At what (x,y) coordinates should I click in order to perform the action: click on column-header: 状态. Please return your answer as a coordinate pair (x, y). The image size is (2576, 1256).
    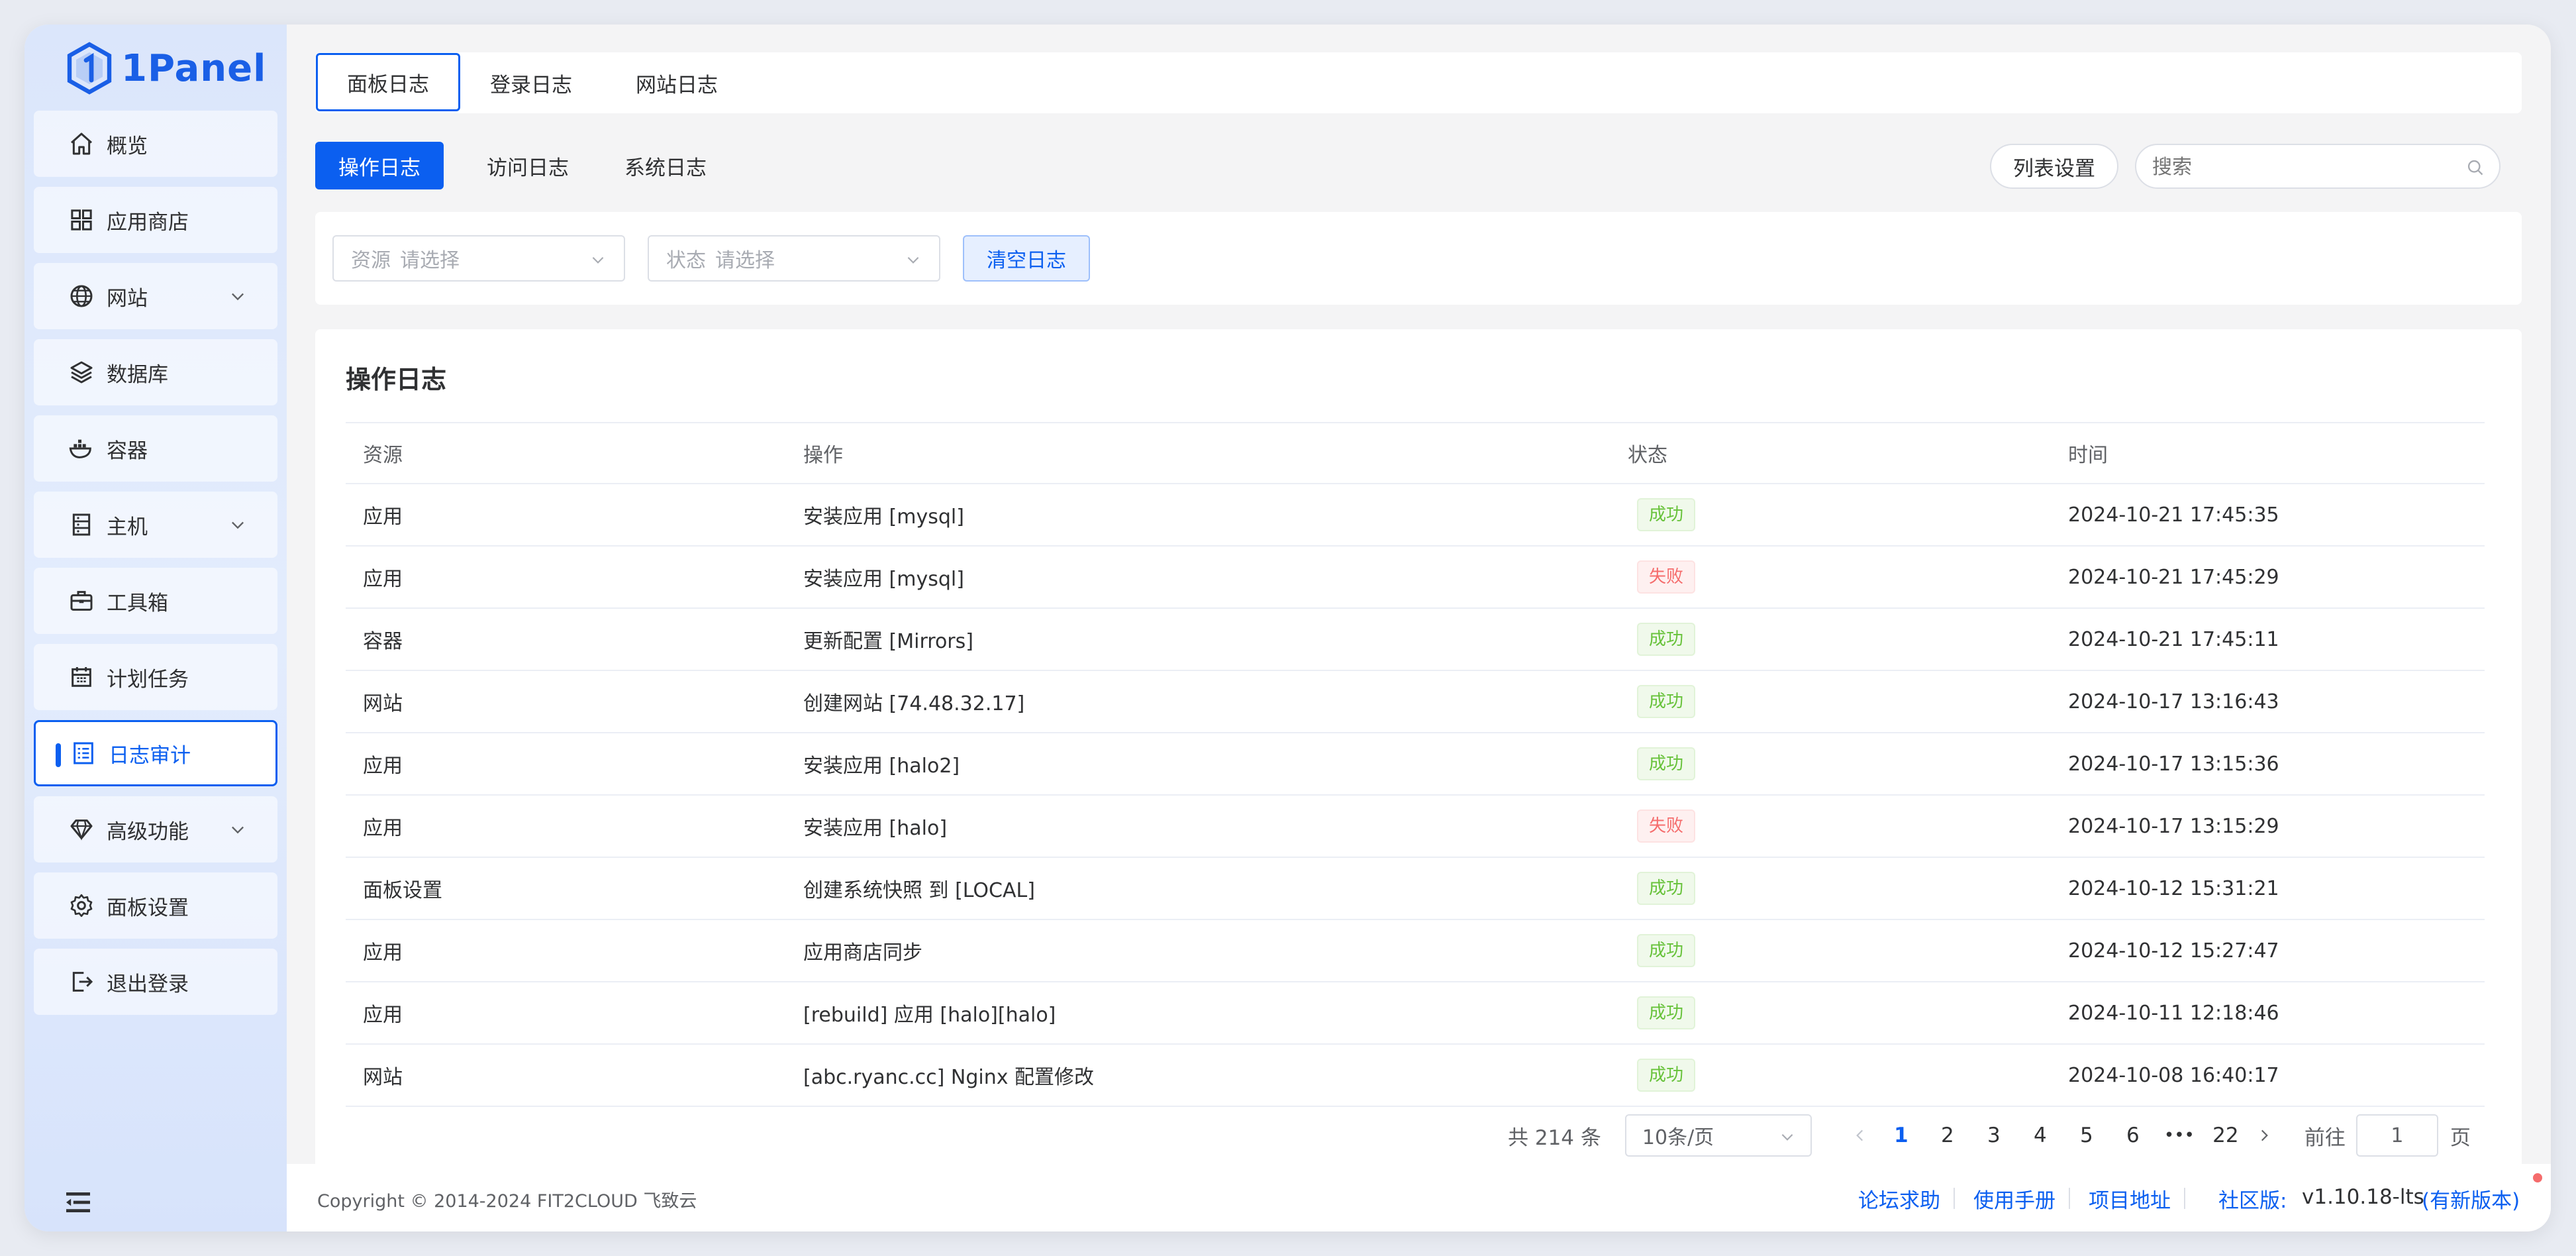
    Looking at the image, I should click on (1830, 453).